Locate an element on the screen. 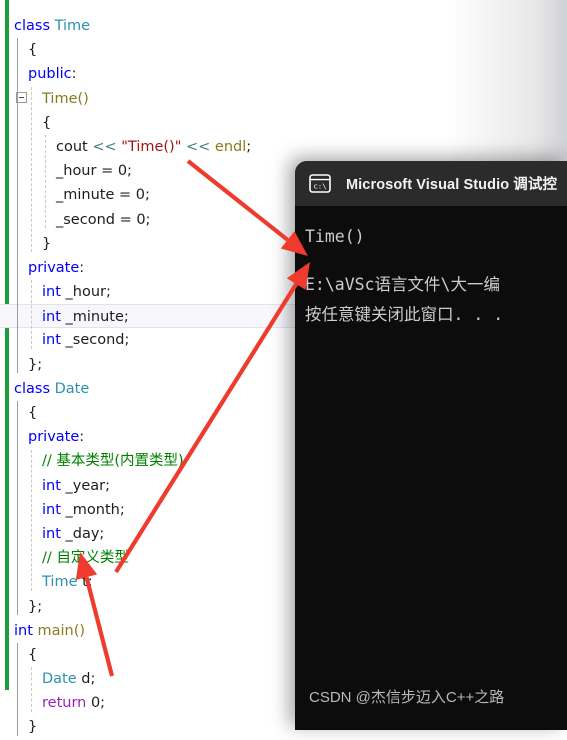 The width and height of the screenshot is (567, 740). console-output-area: Time() E:\aVSc语言文件\大一编 按任意键关闭此窗口. . . is located at coordinates (431, 268).